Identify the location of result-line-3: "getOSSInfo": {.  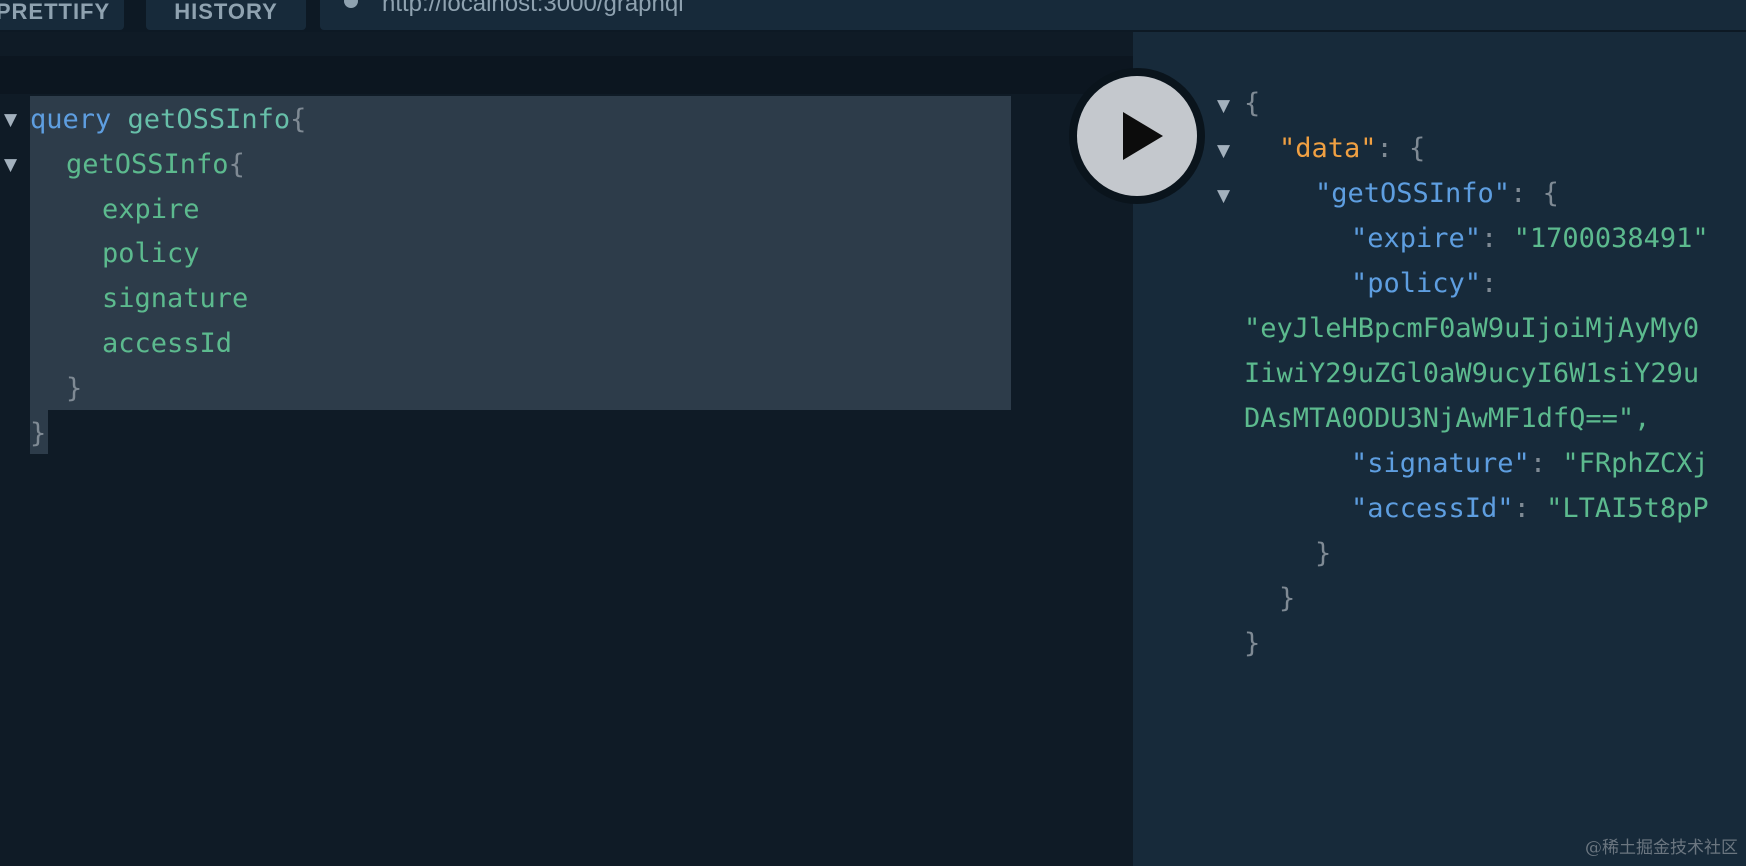
(1437, 193).